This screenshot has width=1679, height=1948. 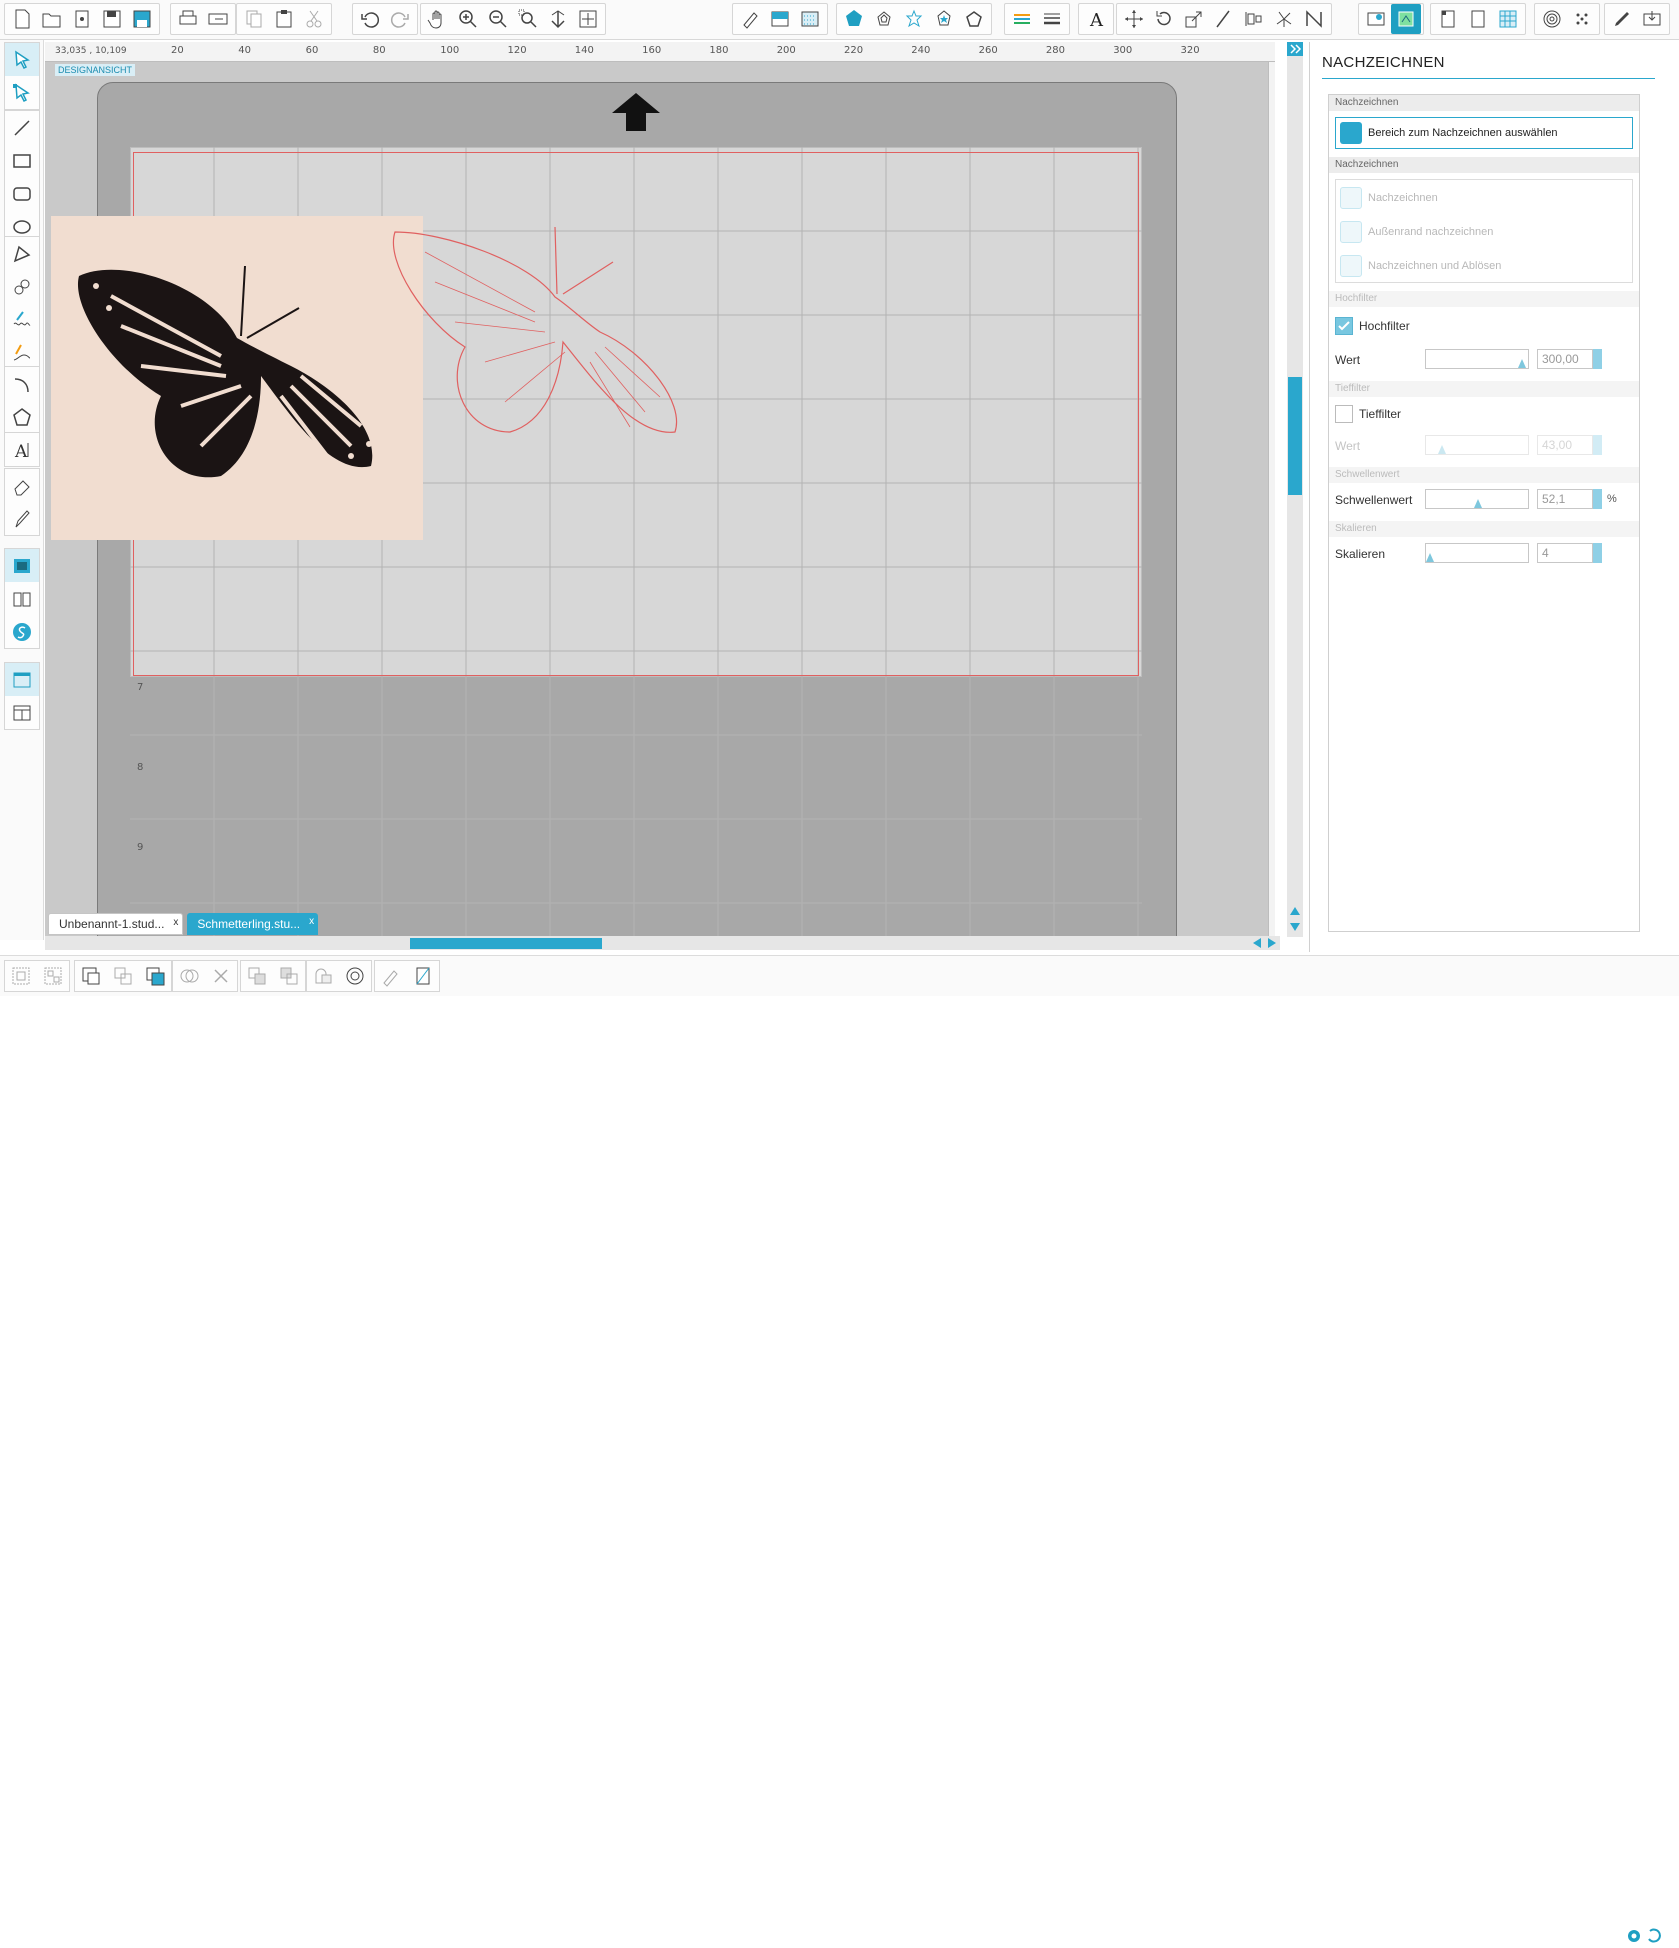 I want to click on rounded-rectangle-tool-icon, so click(x=22, y=193).